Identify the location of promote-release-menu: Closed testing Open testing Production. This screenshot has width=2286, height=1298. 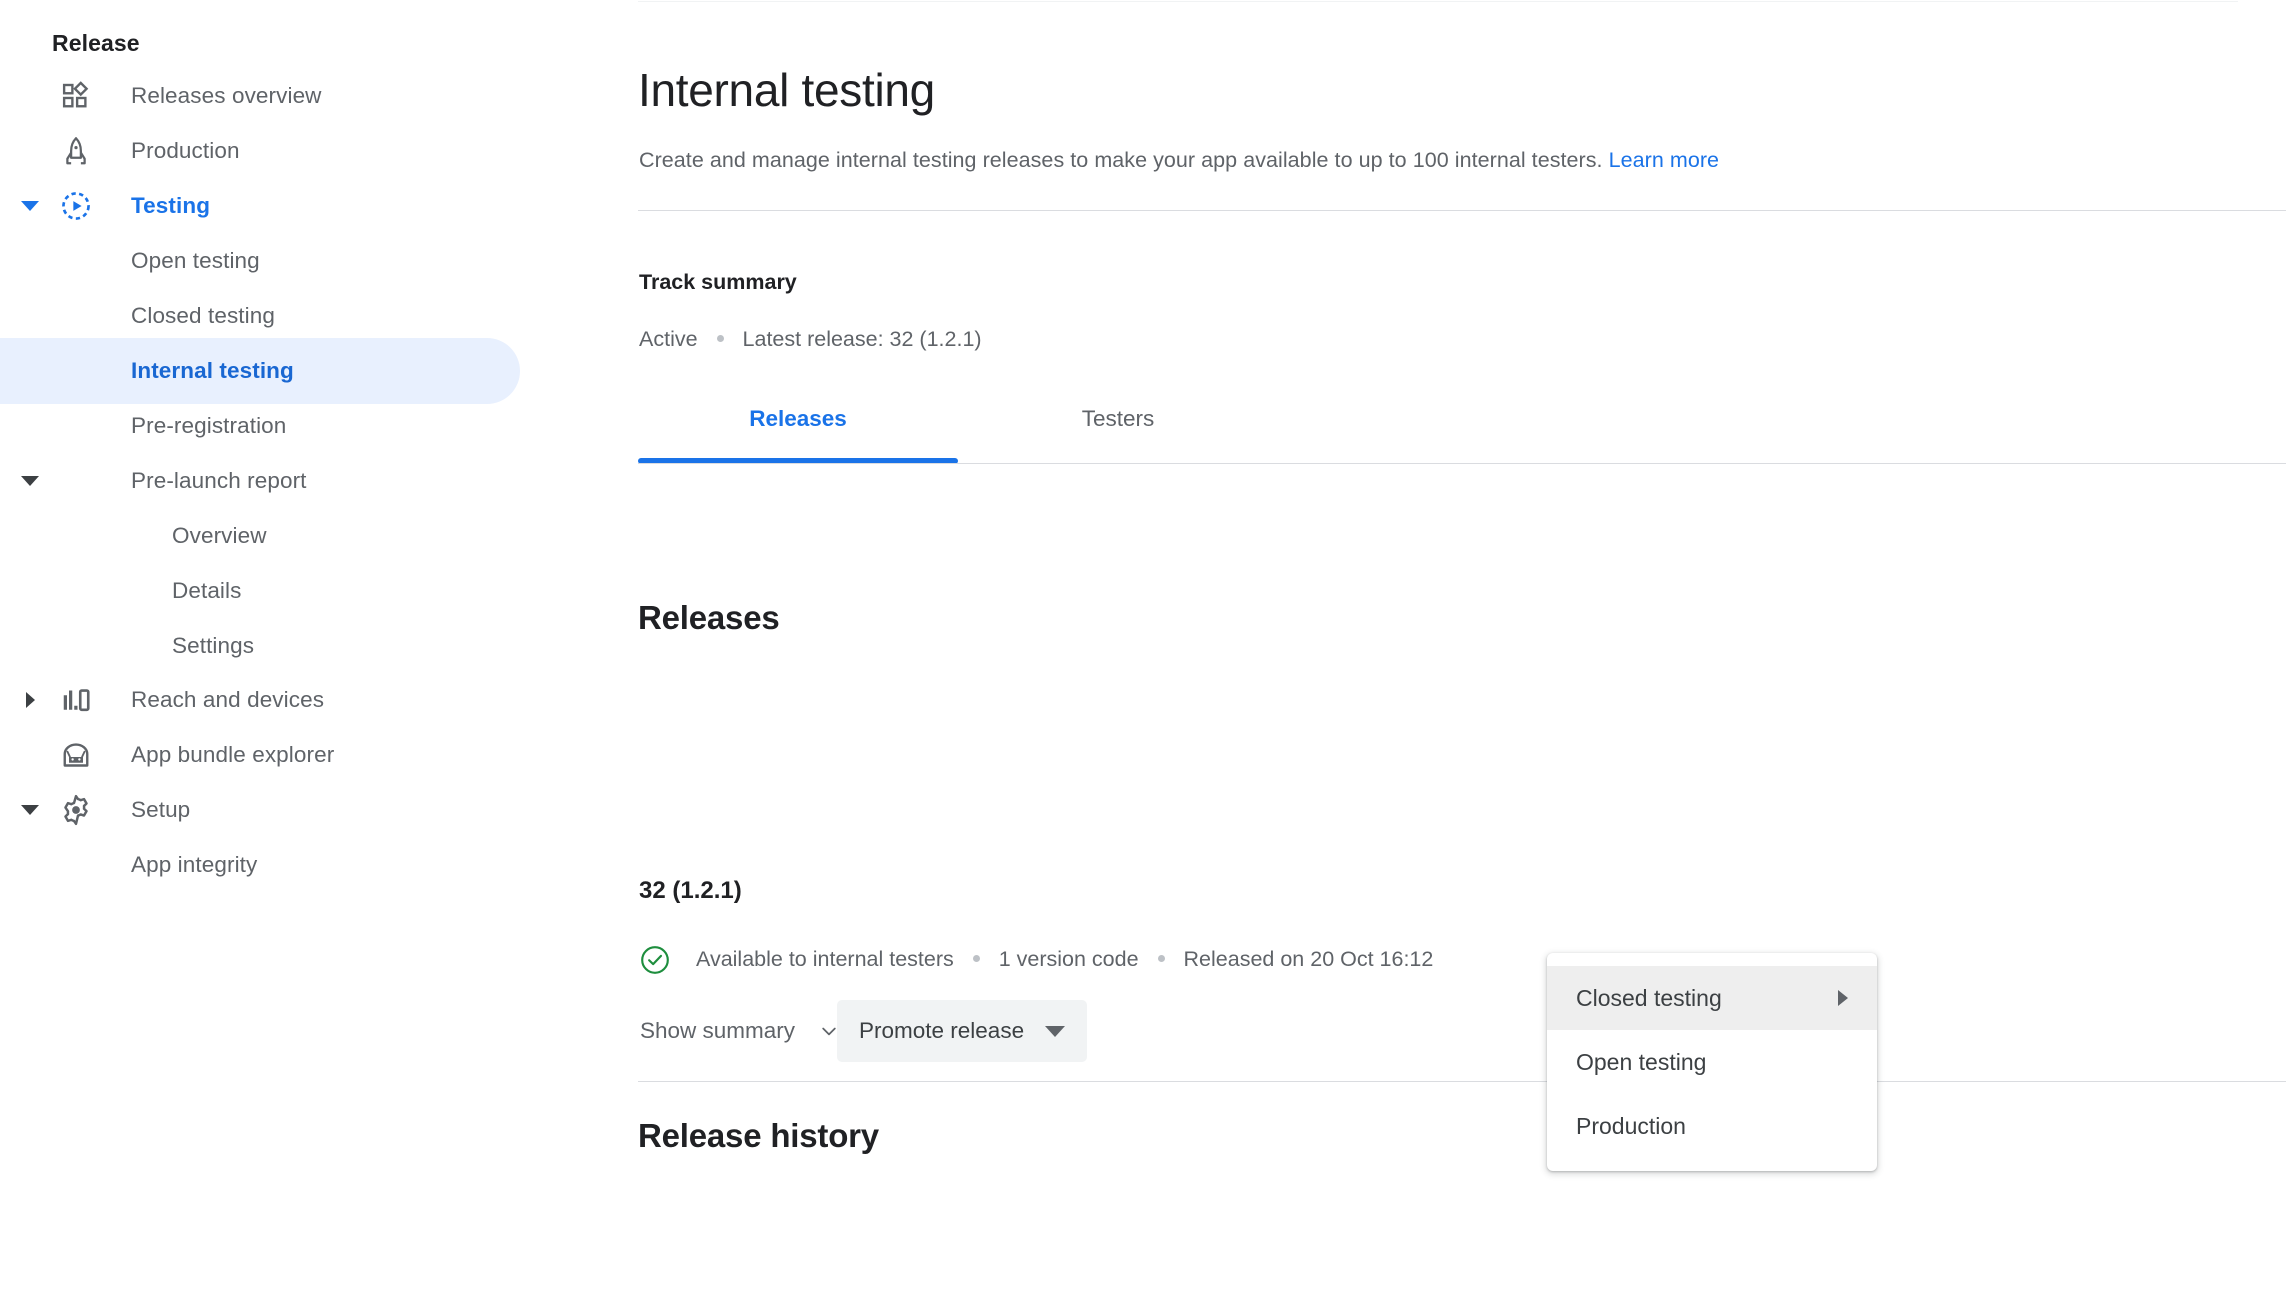
(1712, 1062).